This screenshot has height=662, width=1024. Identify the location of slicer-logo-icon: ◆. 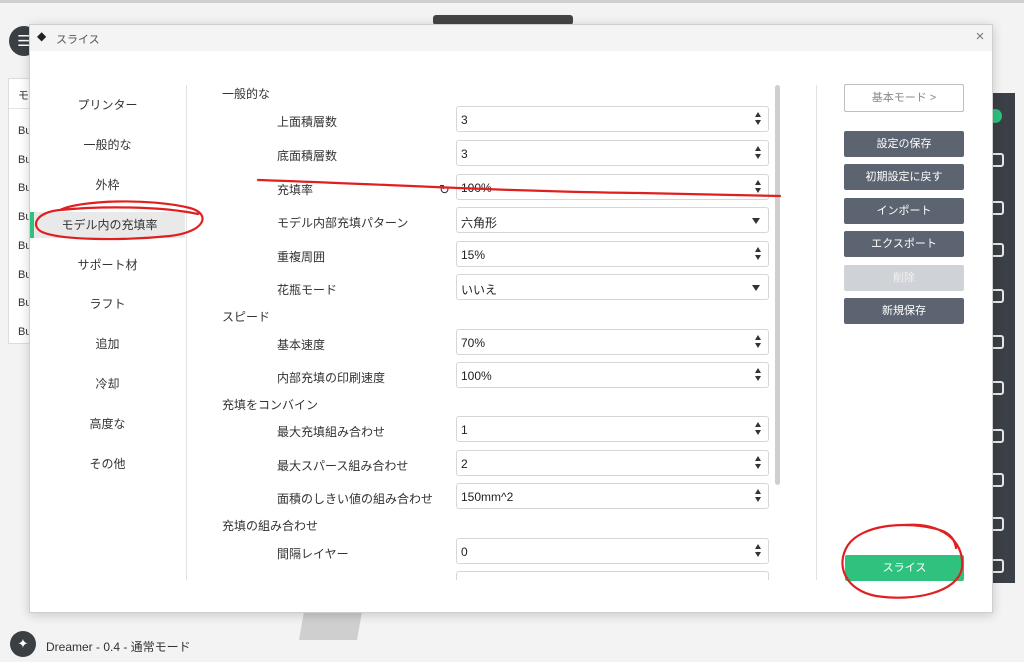
(42, 36).